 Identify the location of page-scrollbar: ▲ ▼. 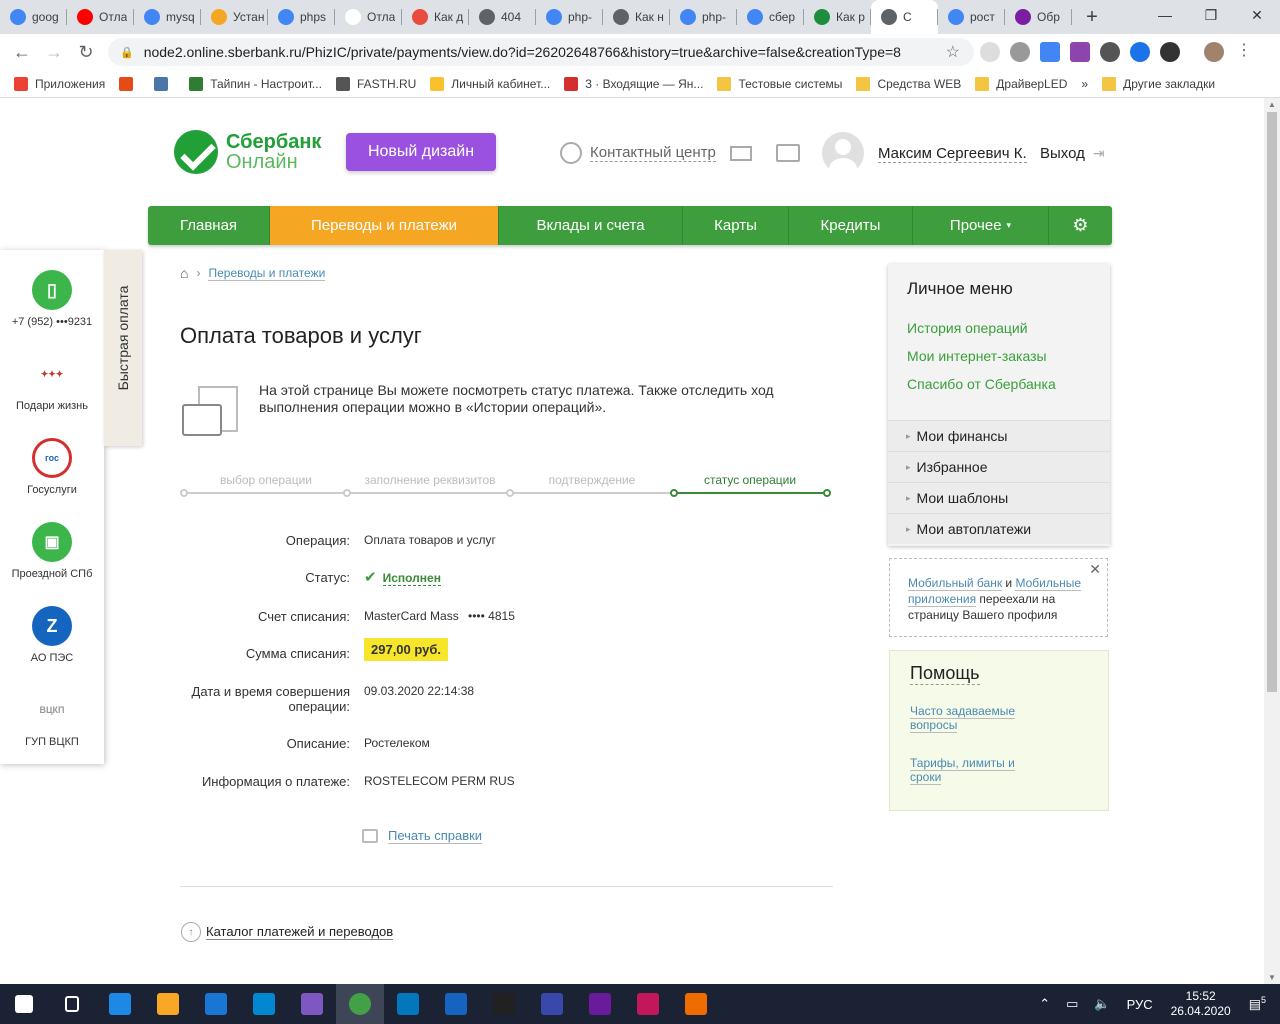
(1272, 541).